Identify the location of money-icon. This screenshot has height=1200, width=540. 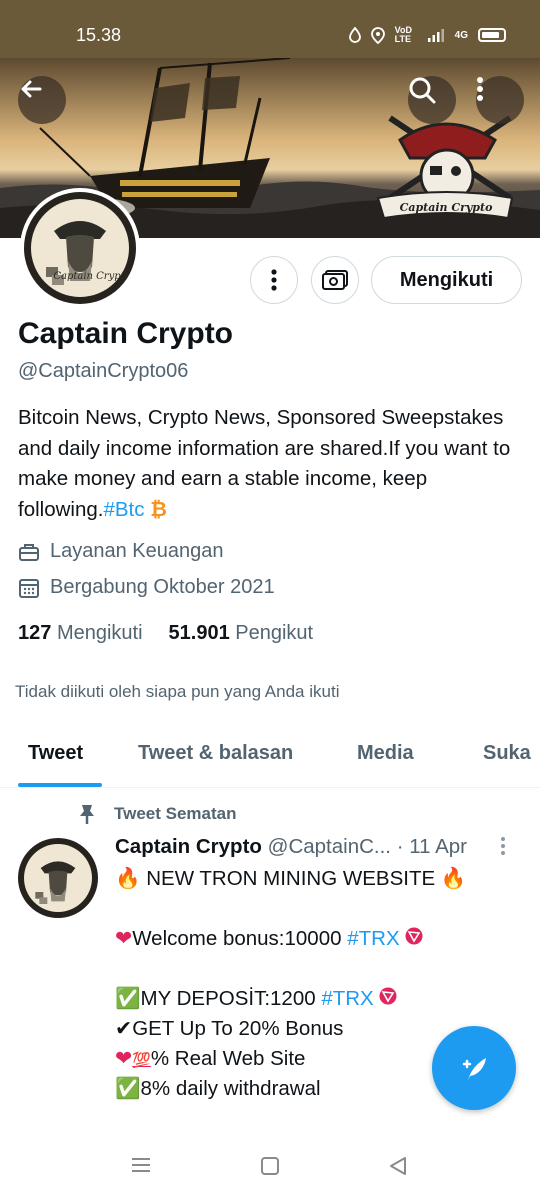
(335, 280).